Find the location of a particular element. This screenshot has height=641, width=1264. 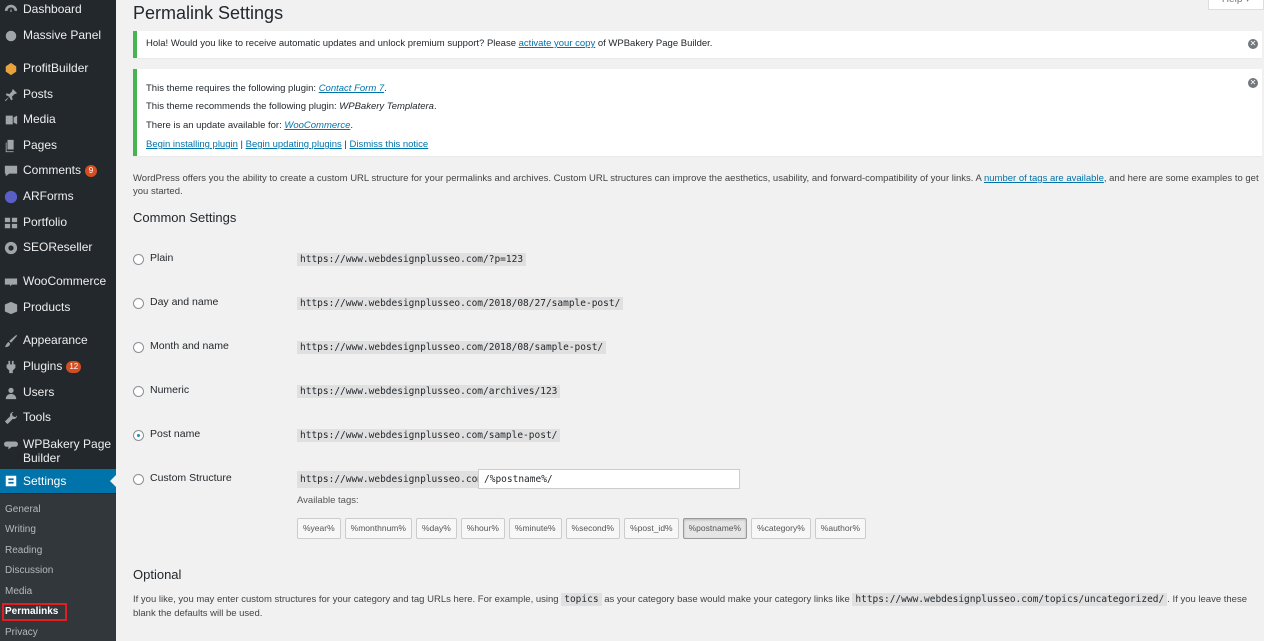

custom-structure-input is located at coordinates (609, 479).